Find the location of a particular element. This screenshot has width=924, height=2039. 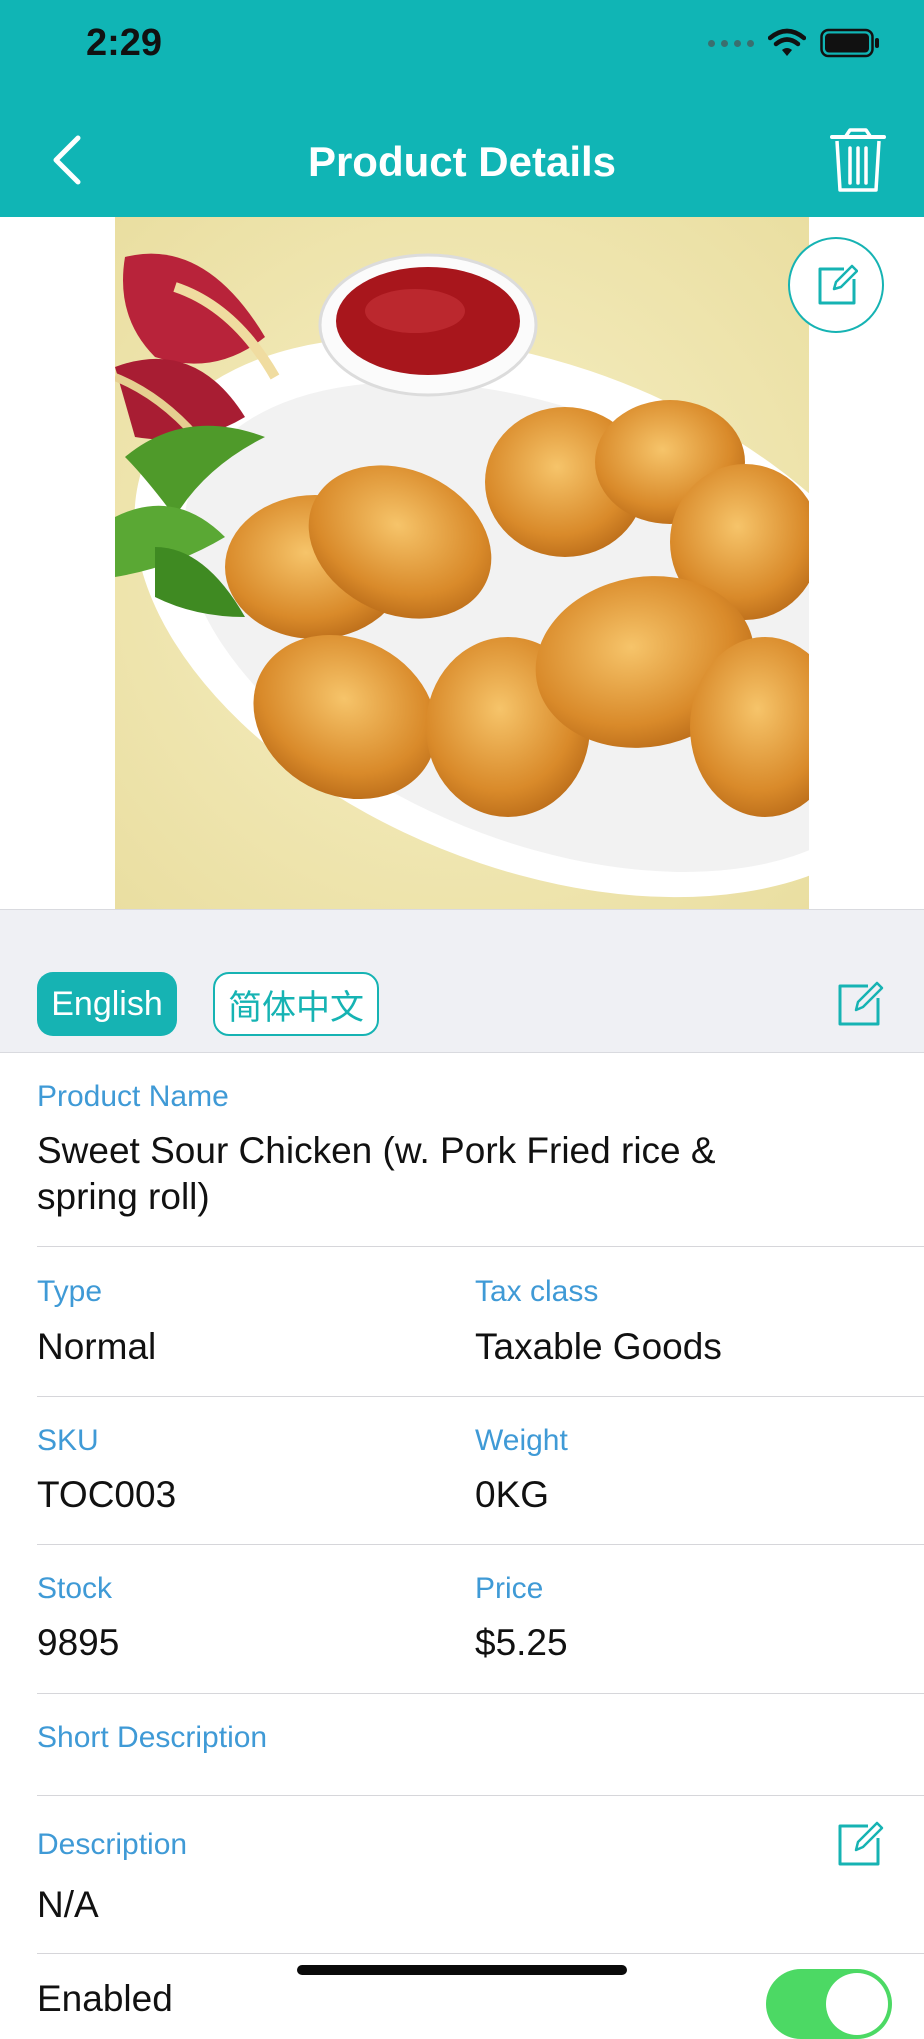

home-indicator is located at coordinates (462, 1970).